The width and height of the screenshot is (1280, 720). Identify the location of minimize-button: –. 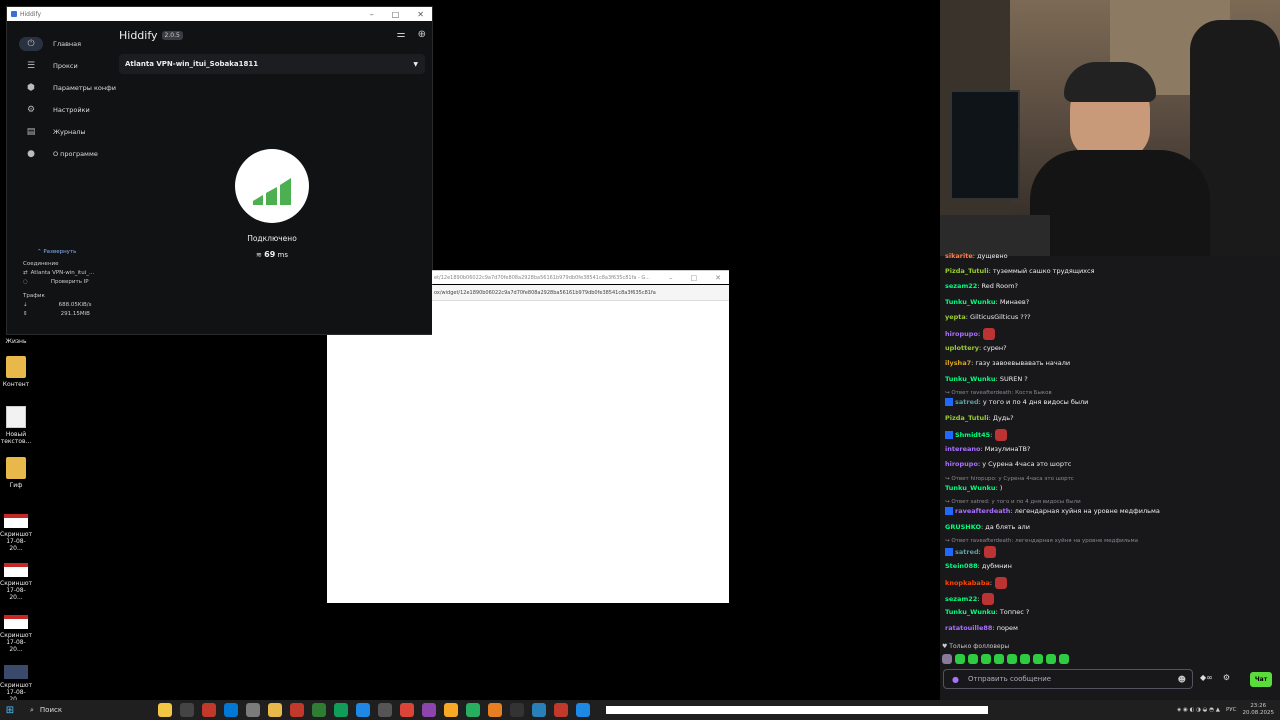
(372, 14).